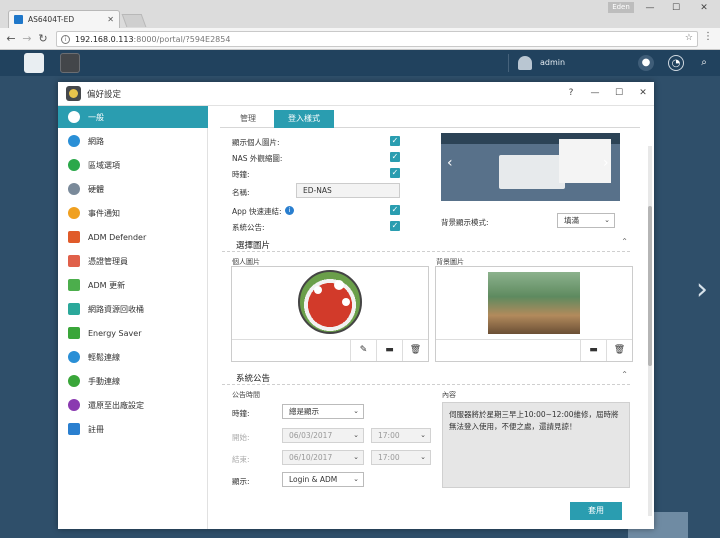 The image size is (720, 538). Describe the element at coordinates (530, 167) in the screenshot. I see `login-preview-image: ‹ ›` at that location.